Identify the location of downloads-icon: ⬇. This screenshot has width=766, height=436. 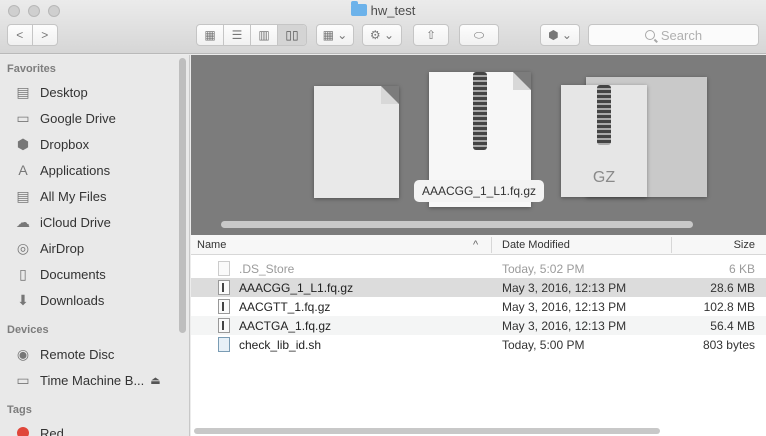
(23, 299).